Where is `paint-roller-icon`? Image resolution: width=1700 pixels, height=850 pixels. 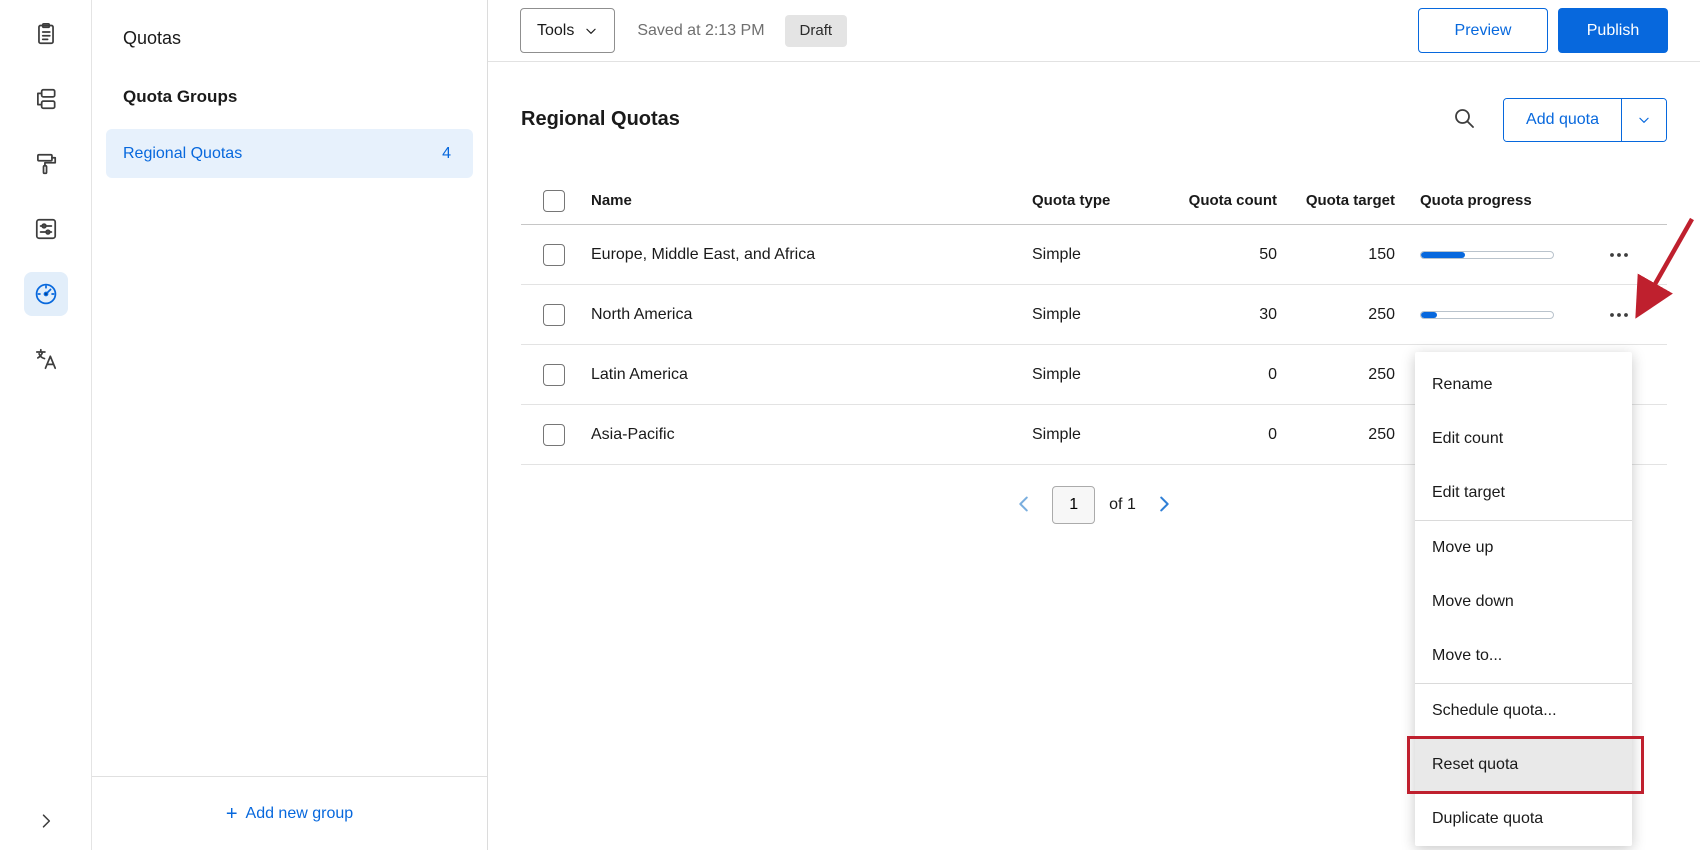 paint-roller-icon is located at coordinates (46, 164).